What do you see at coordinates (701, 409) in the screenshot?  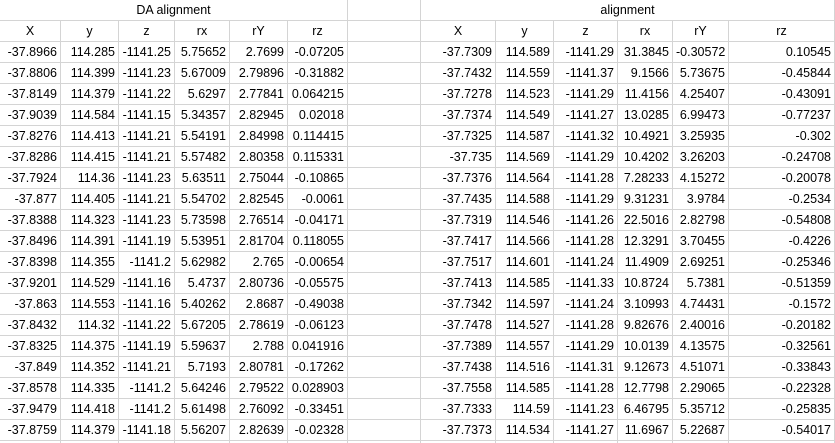 I see `table-cell: 5.35712` at bounding box center [701, 409].